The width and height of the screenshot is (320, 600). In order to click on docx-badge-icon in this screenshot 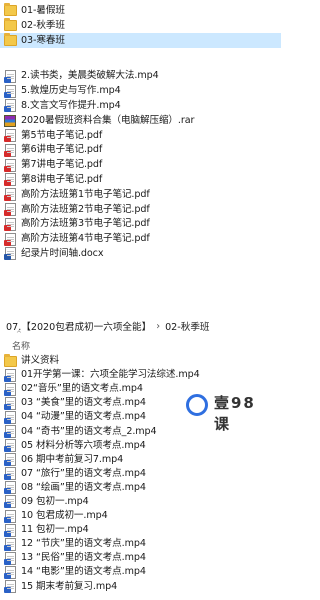, I will do `click(7, 257)`.